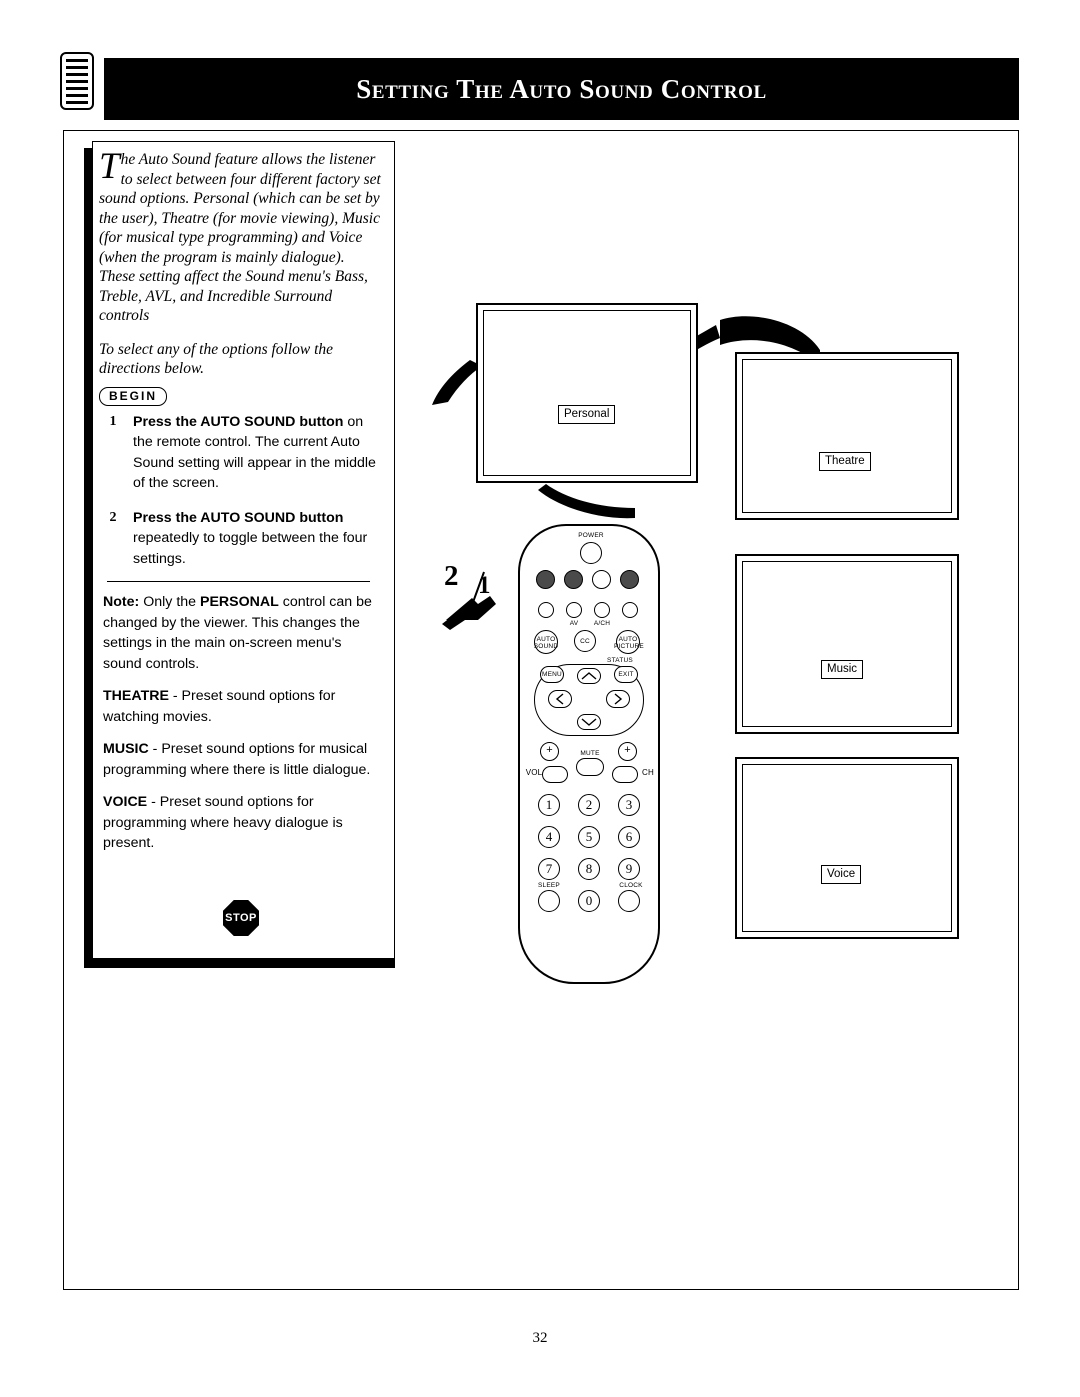 The width and height of the screenshot is (1080, 1397). Describe the element at coordinates (133, 396) in the screenshot. I see `begin-badge: BEGIN` at that location.